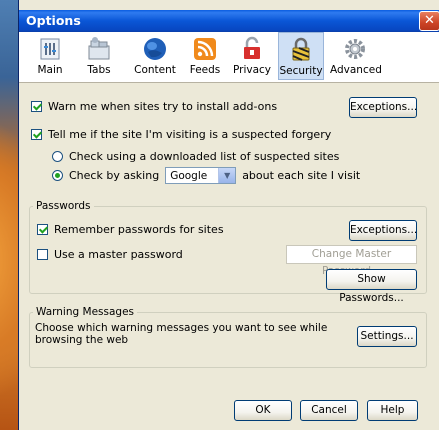 The width and height of the screenshot is (439, 430). Describe the element at coordinates (42, 254) in the screenshot. I see `master-password-checkbox` at that location.